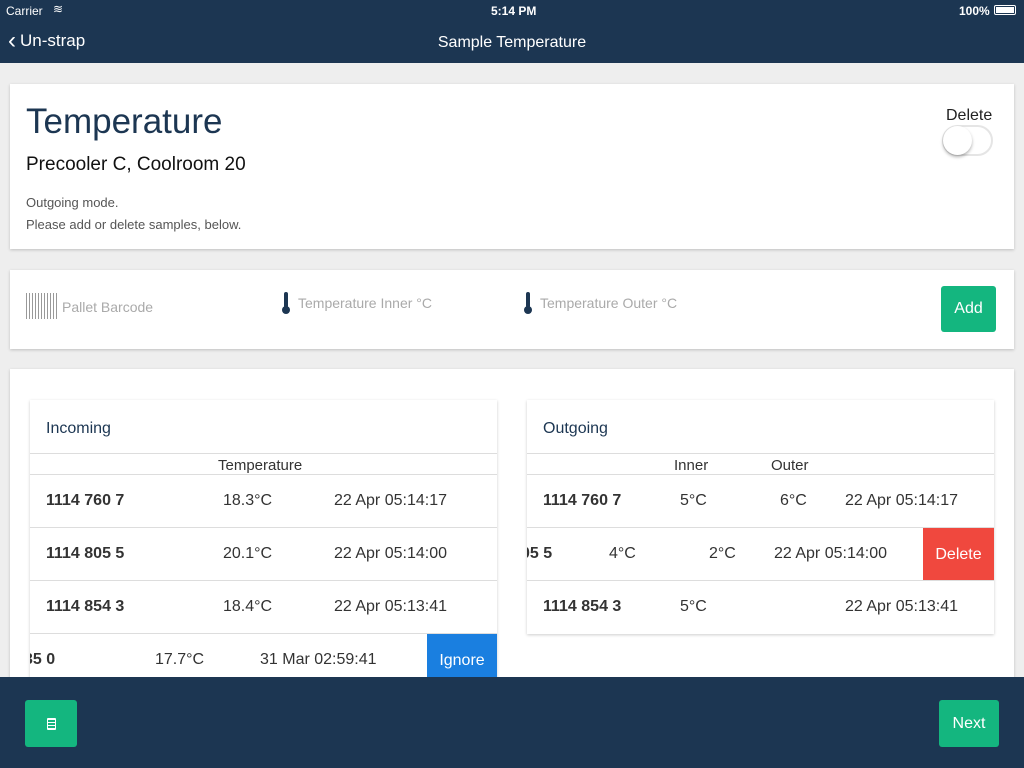  I want to click on cell: 05 5, so click(540, 553).